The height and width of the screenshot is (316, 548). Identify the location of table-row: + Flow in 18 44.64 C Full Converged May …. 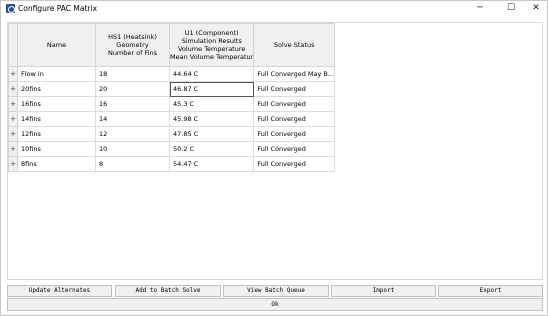
(172, 74).